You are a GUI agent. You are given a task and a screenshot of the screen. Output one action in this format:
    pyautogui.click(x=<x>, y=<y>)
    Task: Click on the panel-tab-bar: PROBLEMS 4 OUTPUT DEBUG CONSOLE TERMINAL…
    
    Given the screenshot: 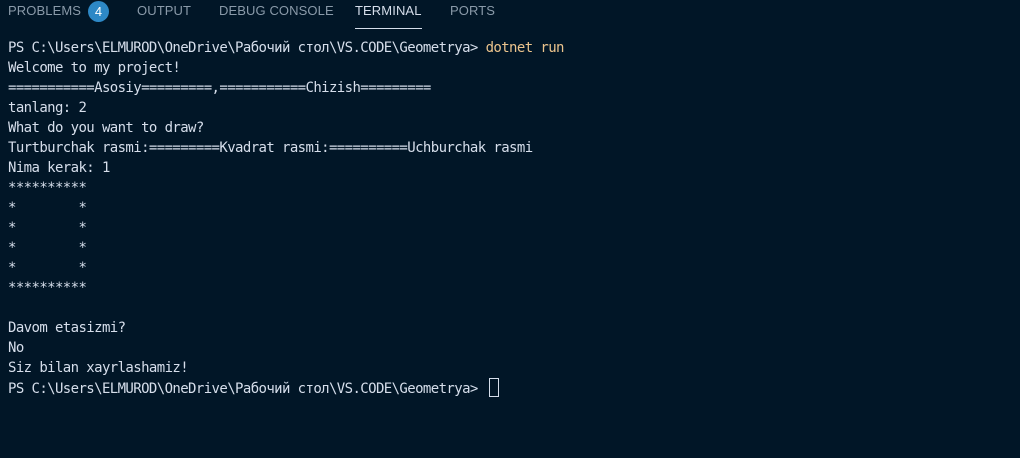 What is the action you would take?
    pyautogui.click(x=510, y=15)
    